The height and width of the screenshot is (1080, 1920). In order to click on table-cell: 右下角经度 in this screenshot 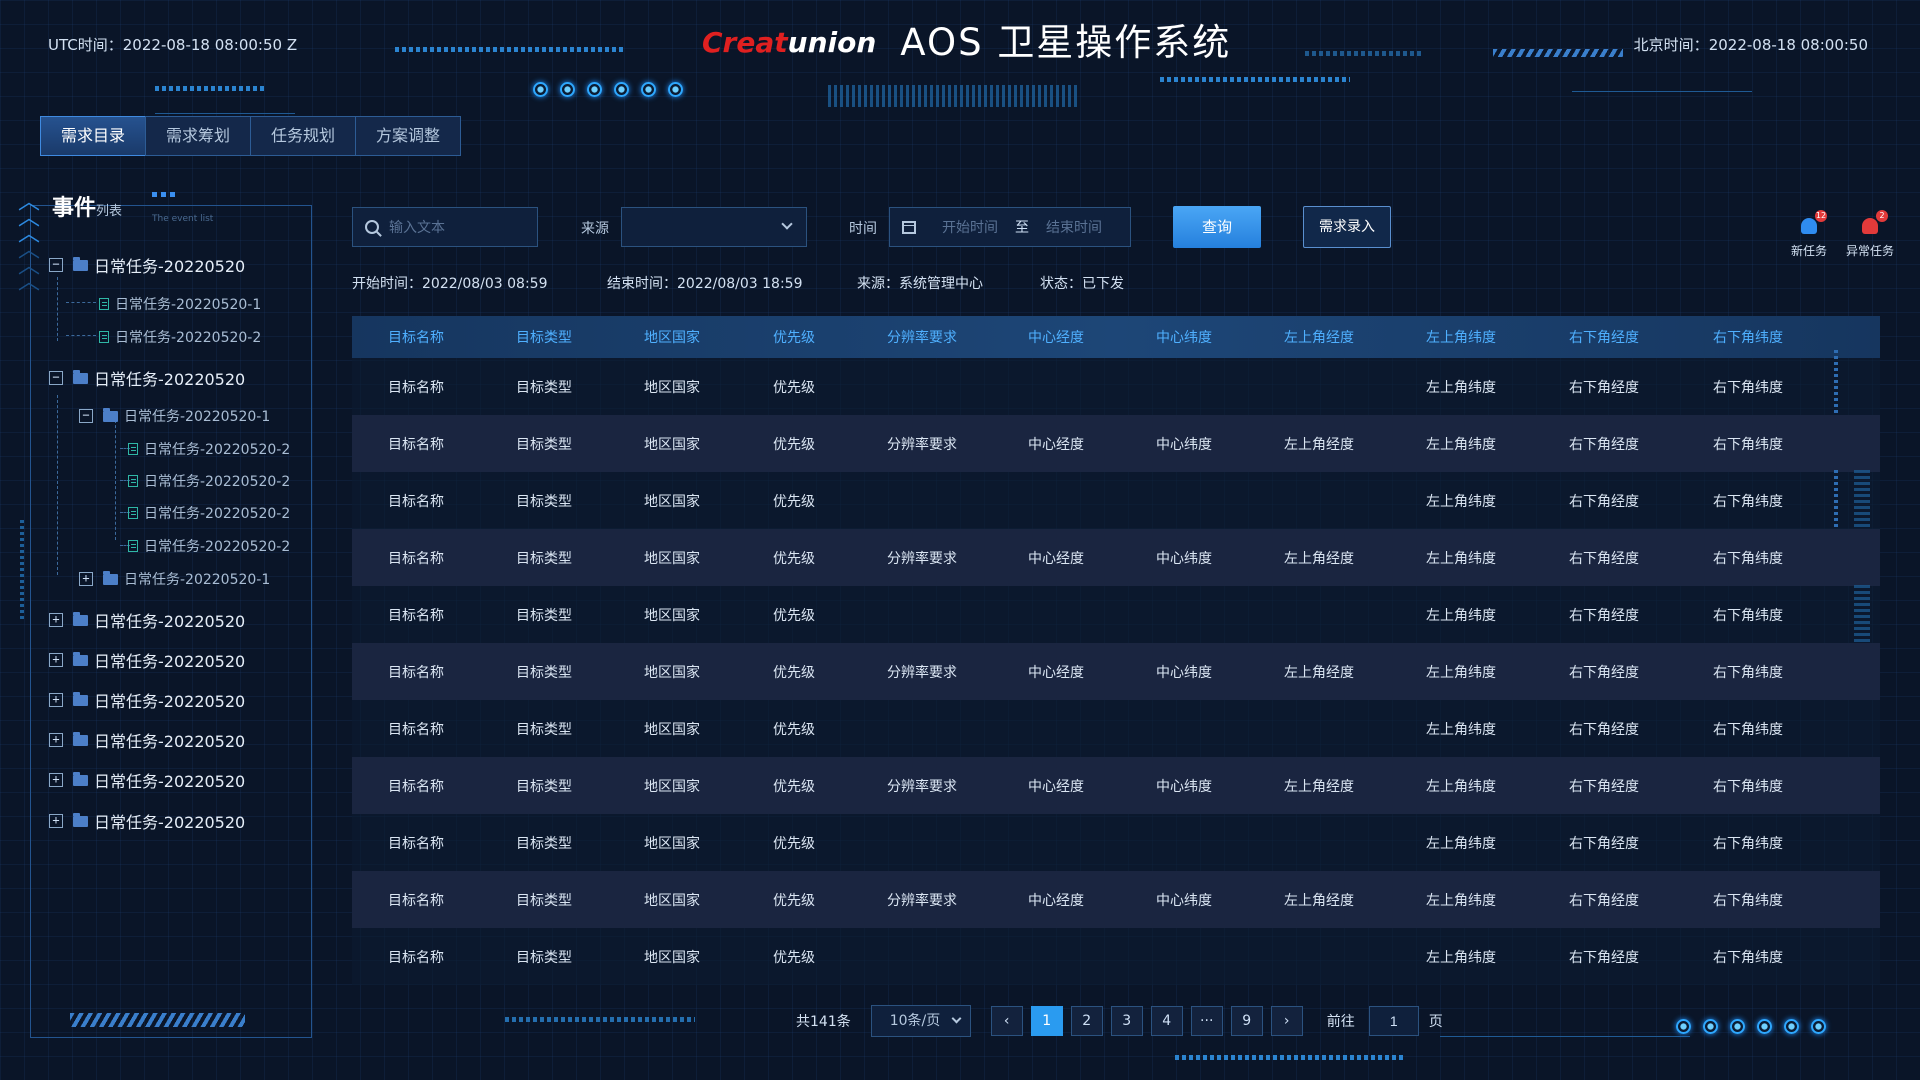, I will do `click(1604, 615)`.